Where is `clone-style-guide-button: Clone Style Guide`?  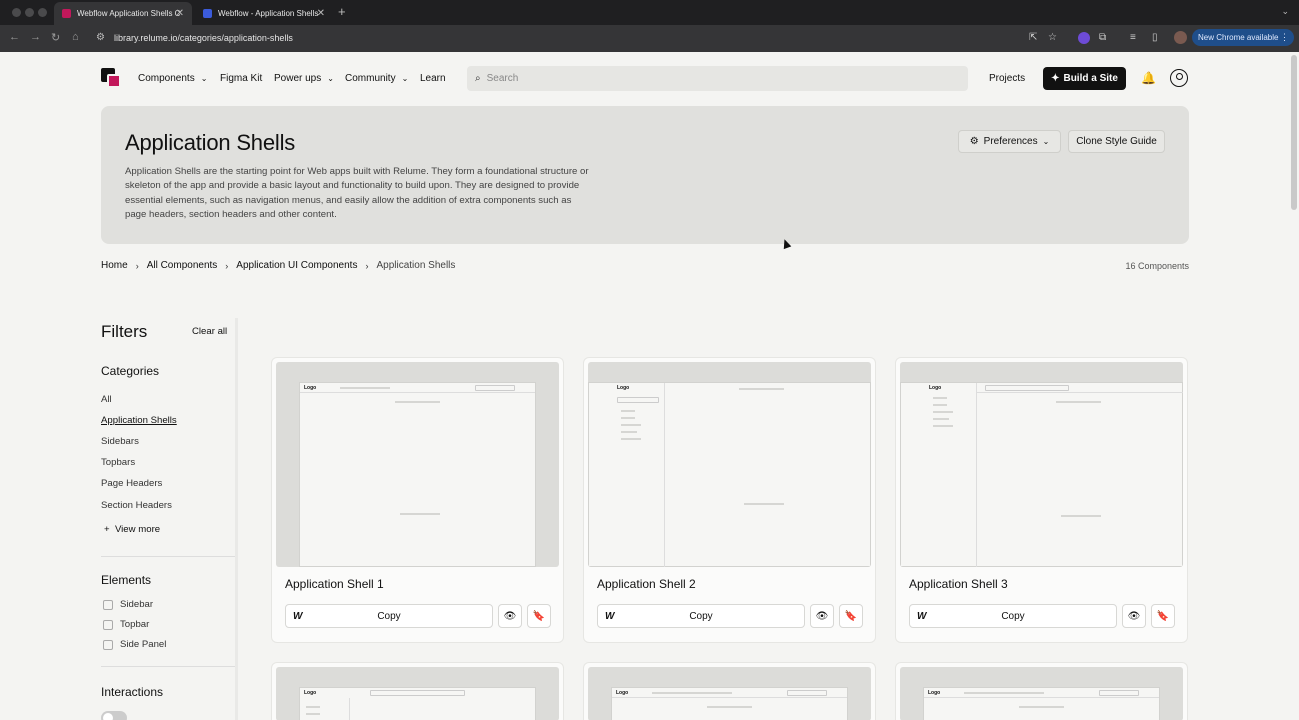
clone-style-guide-button: Clone Style Guide is located at coordinates (1116, 141).